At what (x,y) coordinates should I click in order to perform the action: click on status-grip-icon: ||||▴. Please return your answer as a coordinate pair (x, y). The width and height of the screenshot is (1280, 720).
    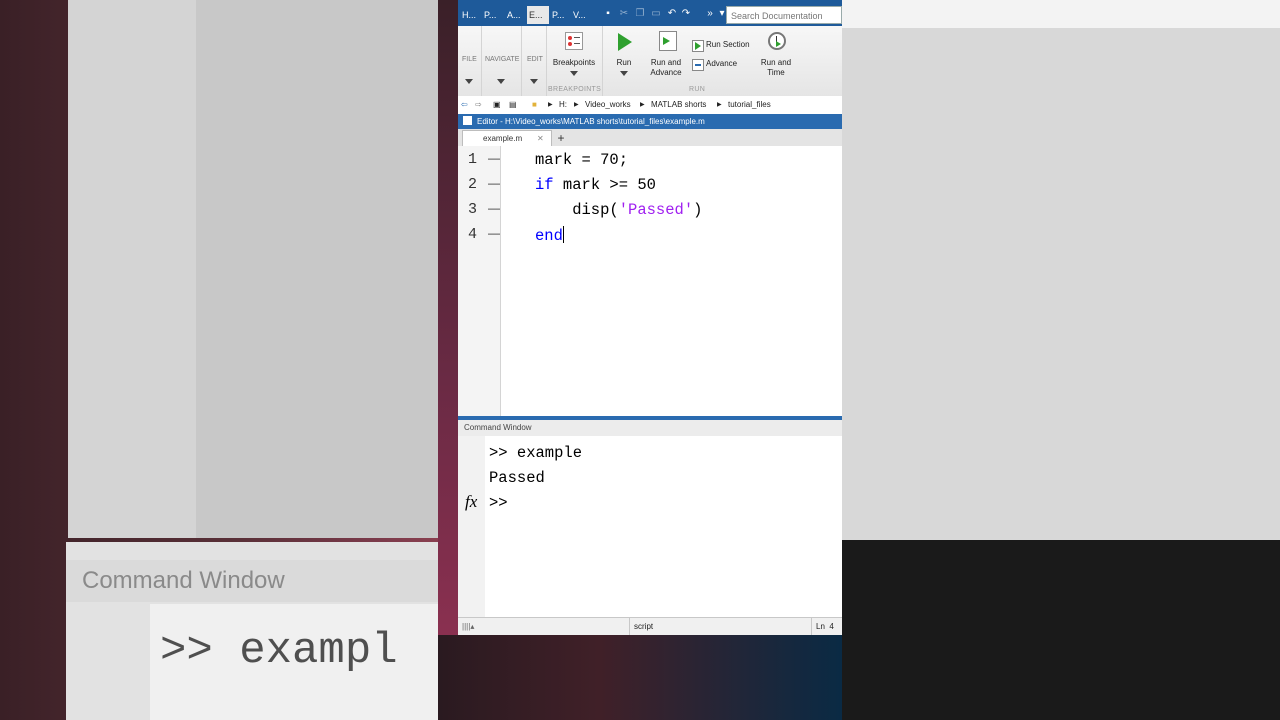
    Looking at the image, I should click on (470, 626).